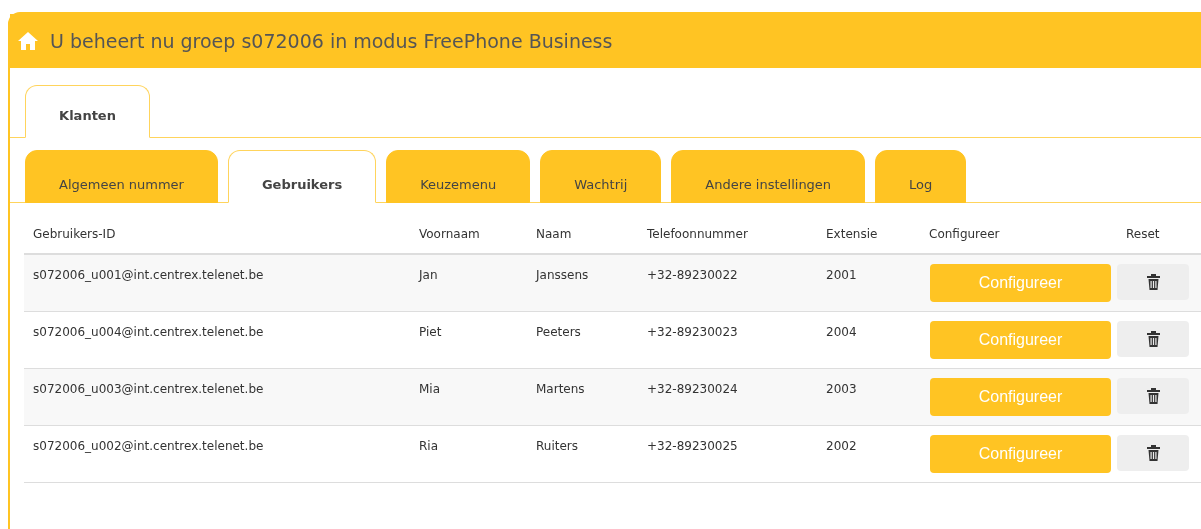 This screenshot has height=529, width=1201. I want to click on table-cell: Jan, so click(428, 275).